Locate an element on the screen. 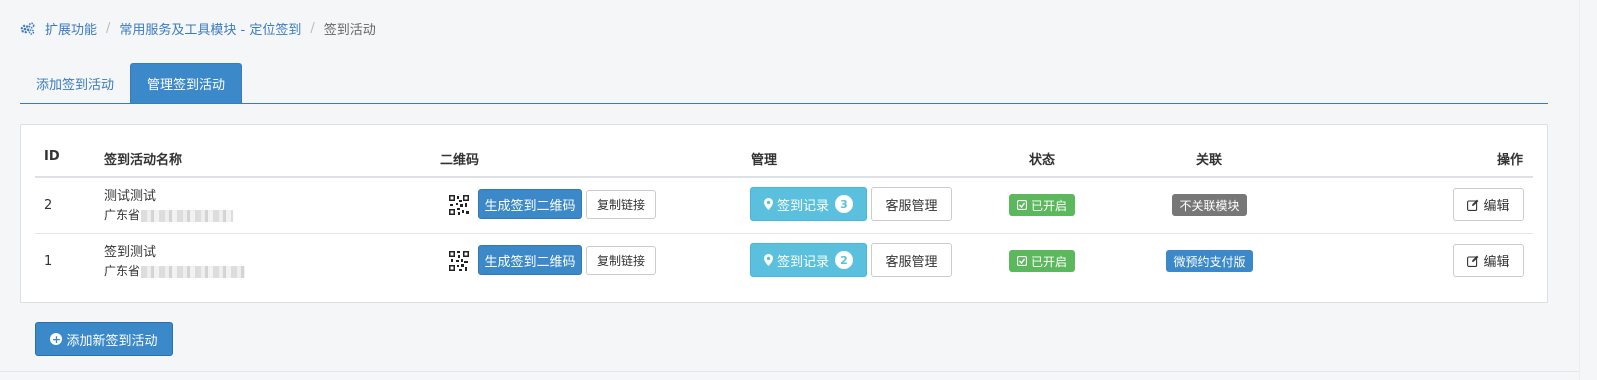 Image resolution: width=1597 pixels, height=380 pixels. breadcrumb: 扩展功能 / 常用服务及工具模块 - 定位签到 / 签到活动 is located at coordinates (198, 28).